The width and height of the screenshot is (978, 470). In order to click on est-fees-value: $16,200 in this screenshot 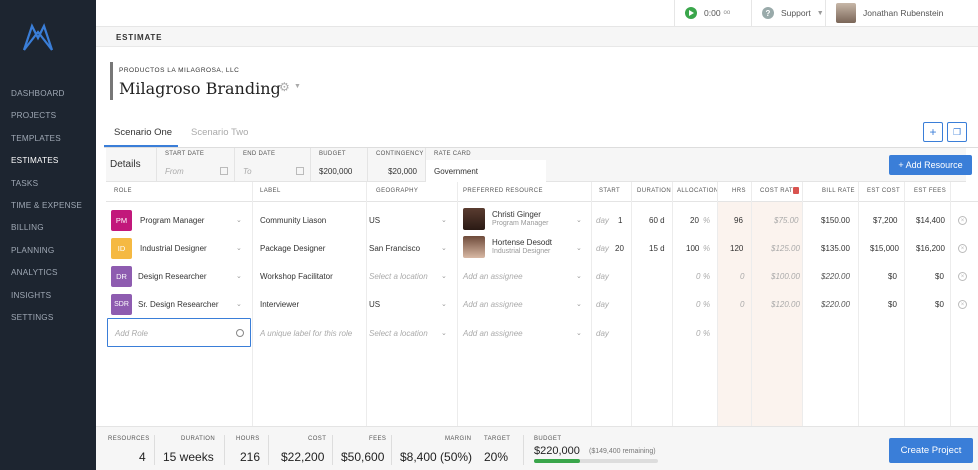, I will do `click(930, 248)`.